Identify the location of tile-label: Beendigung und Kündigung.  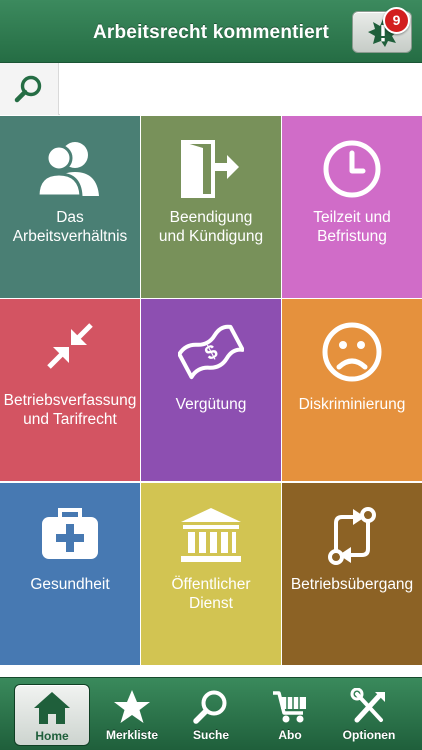
(211, 227).